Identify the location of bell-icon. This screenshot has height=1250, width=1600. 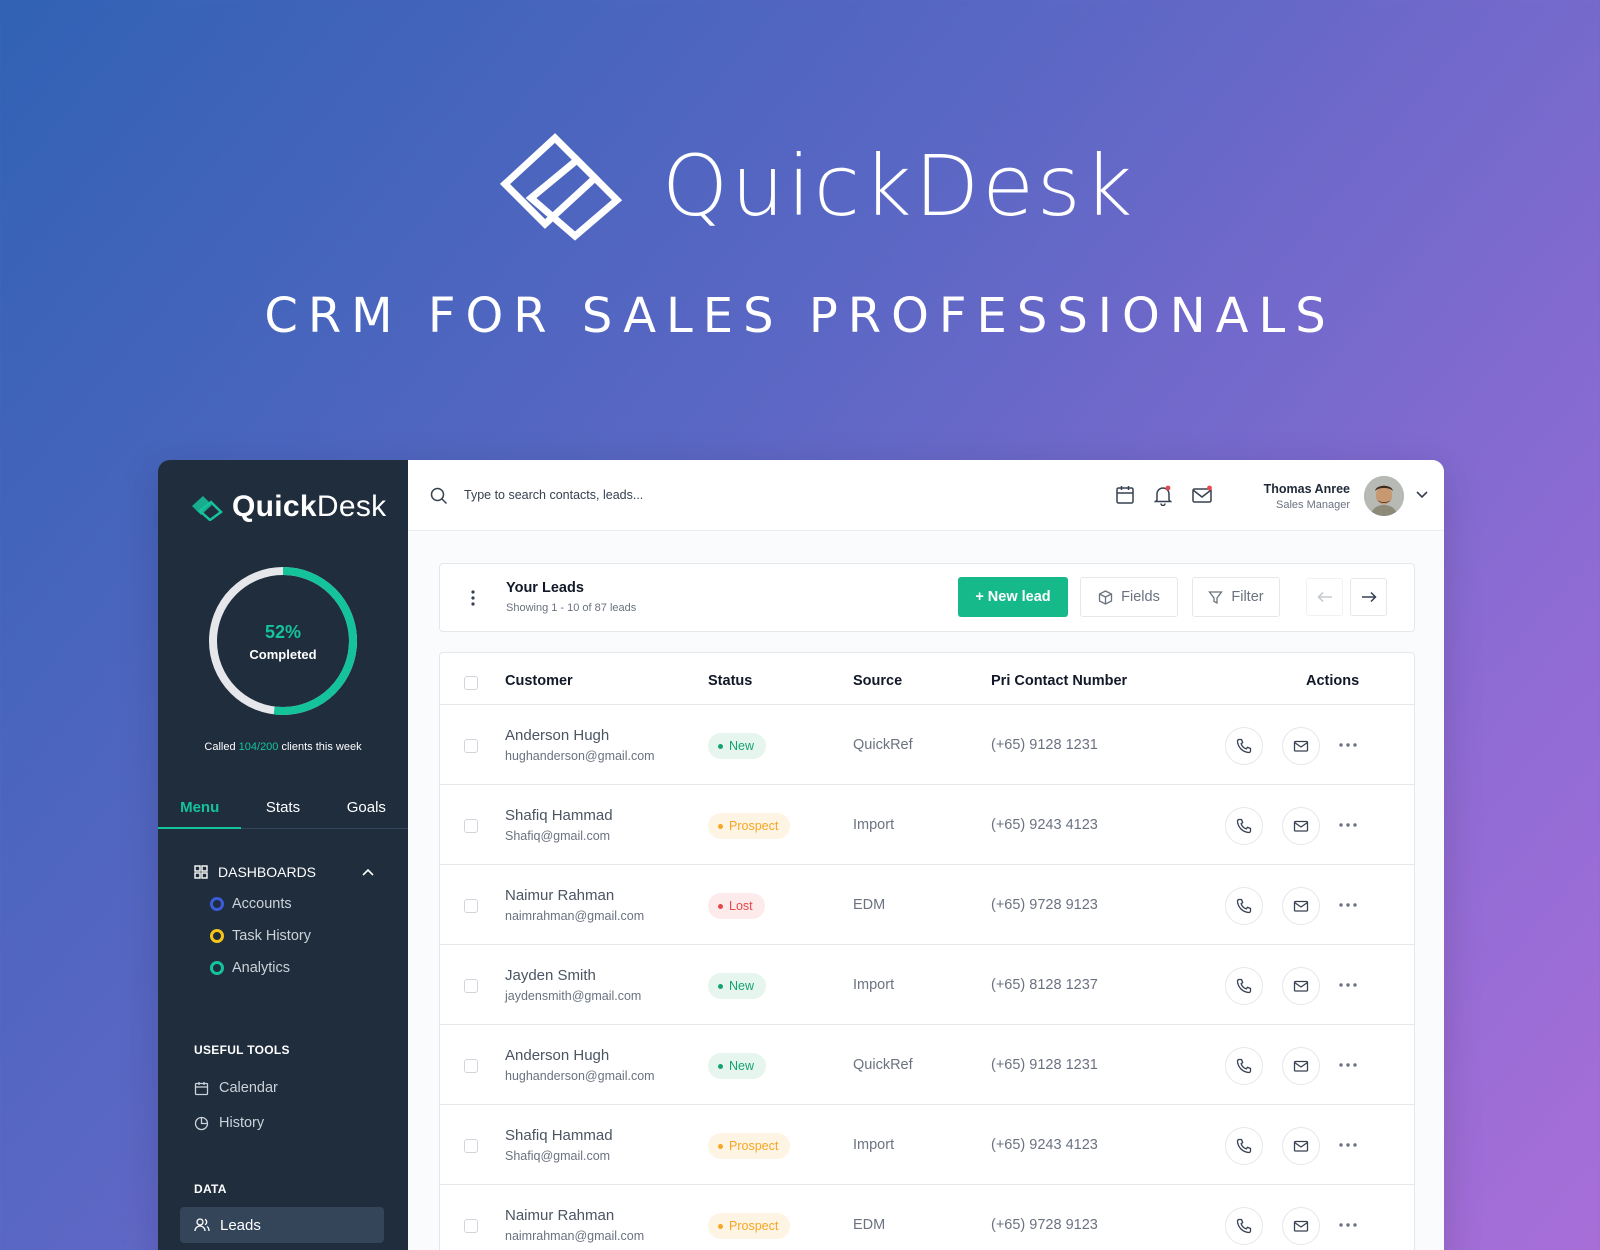
(1163, 495).